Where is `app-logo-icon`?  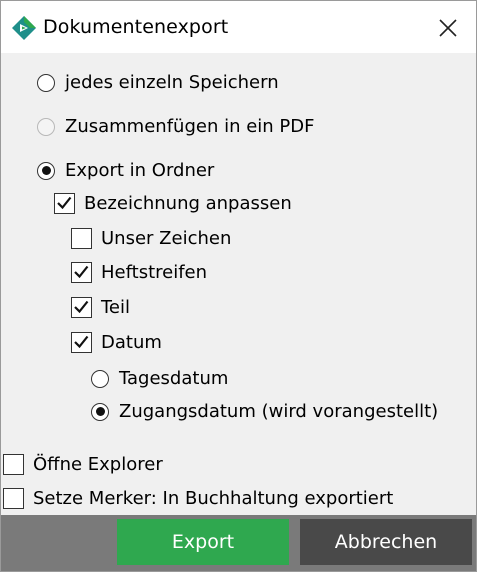 app-logo-icon is located at coordinates (24, 28).